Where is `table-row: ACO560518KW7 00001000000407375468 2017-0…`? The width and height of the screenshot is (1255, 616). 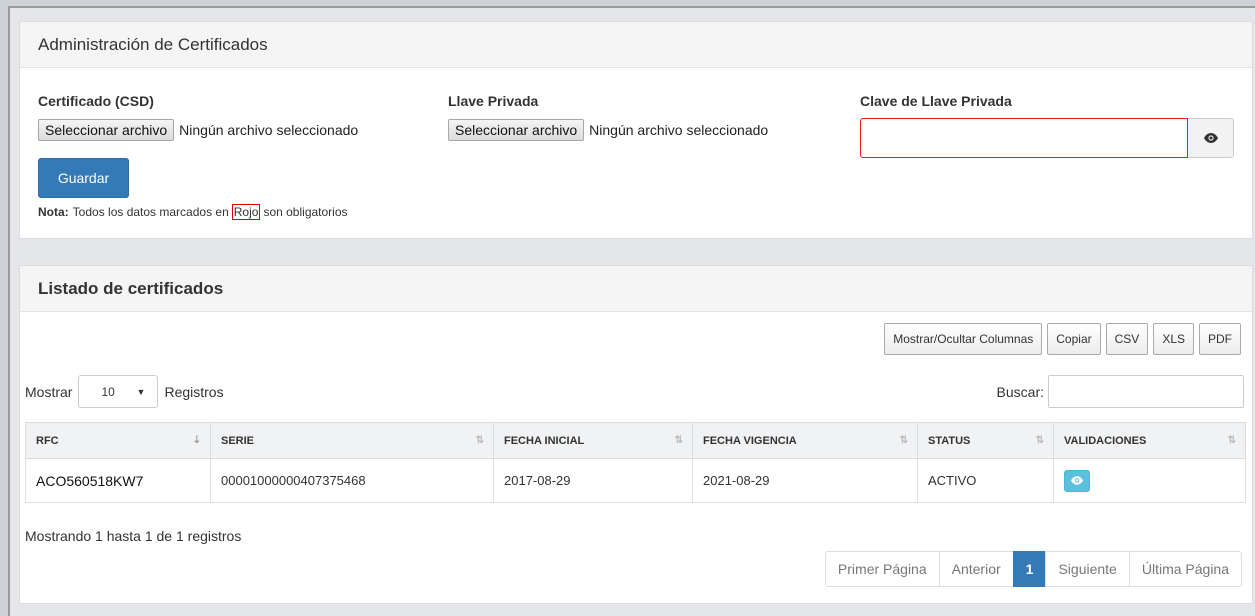 table-row: ACO560518KW7 00001000000407375468 2017-0… is located at coordinates (635, 480).